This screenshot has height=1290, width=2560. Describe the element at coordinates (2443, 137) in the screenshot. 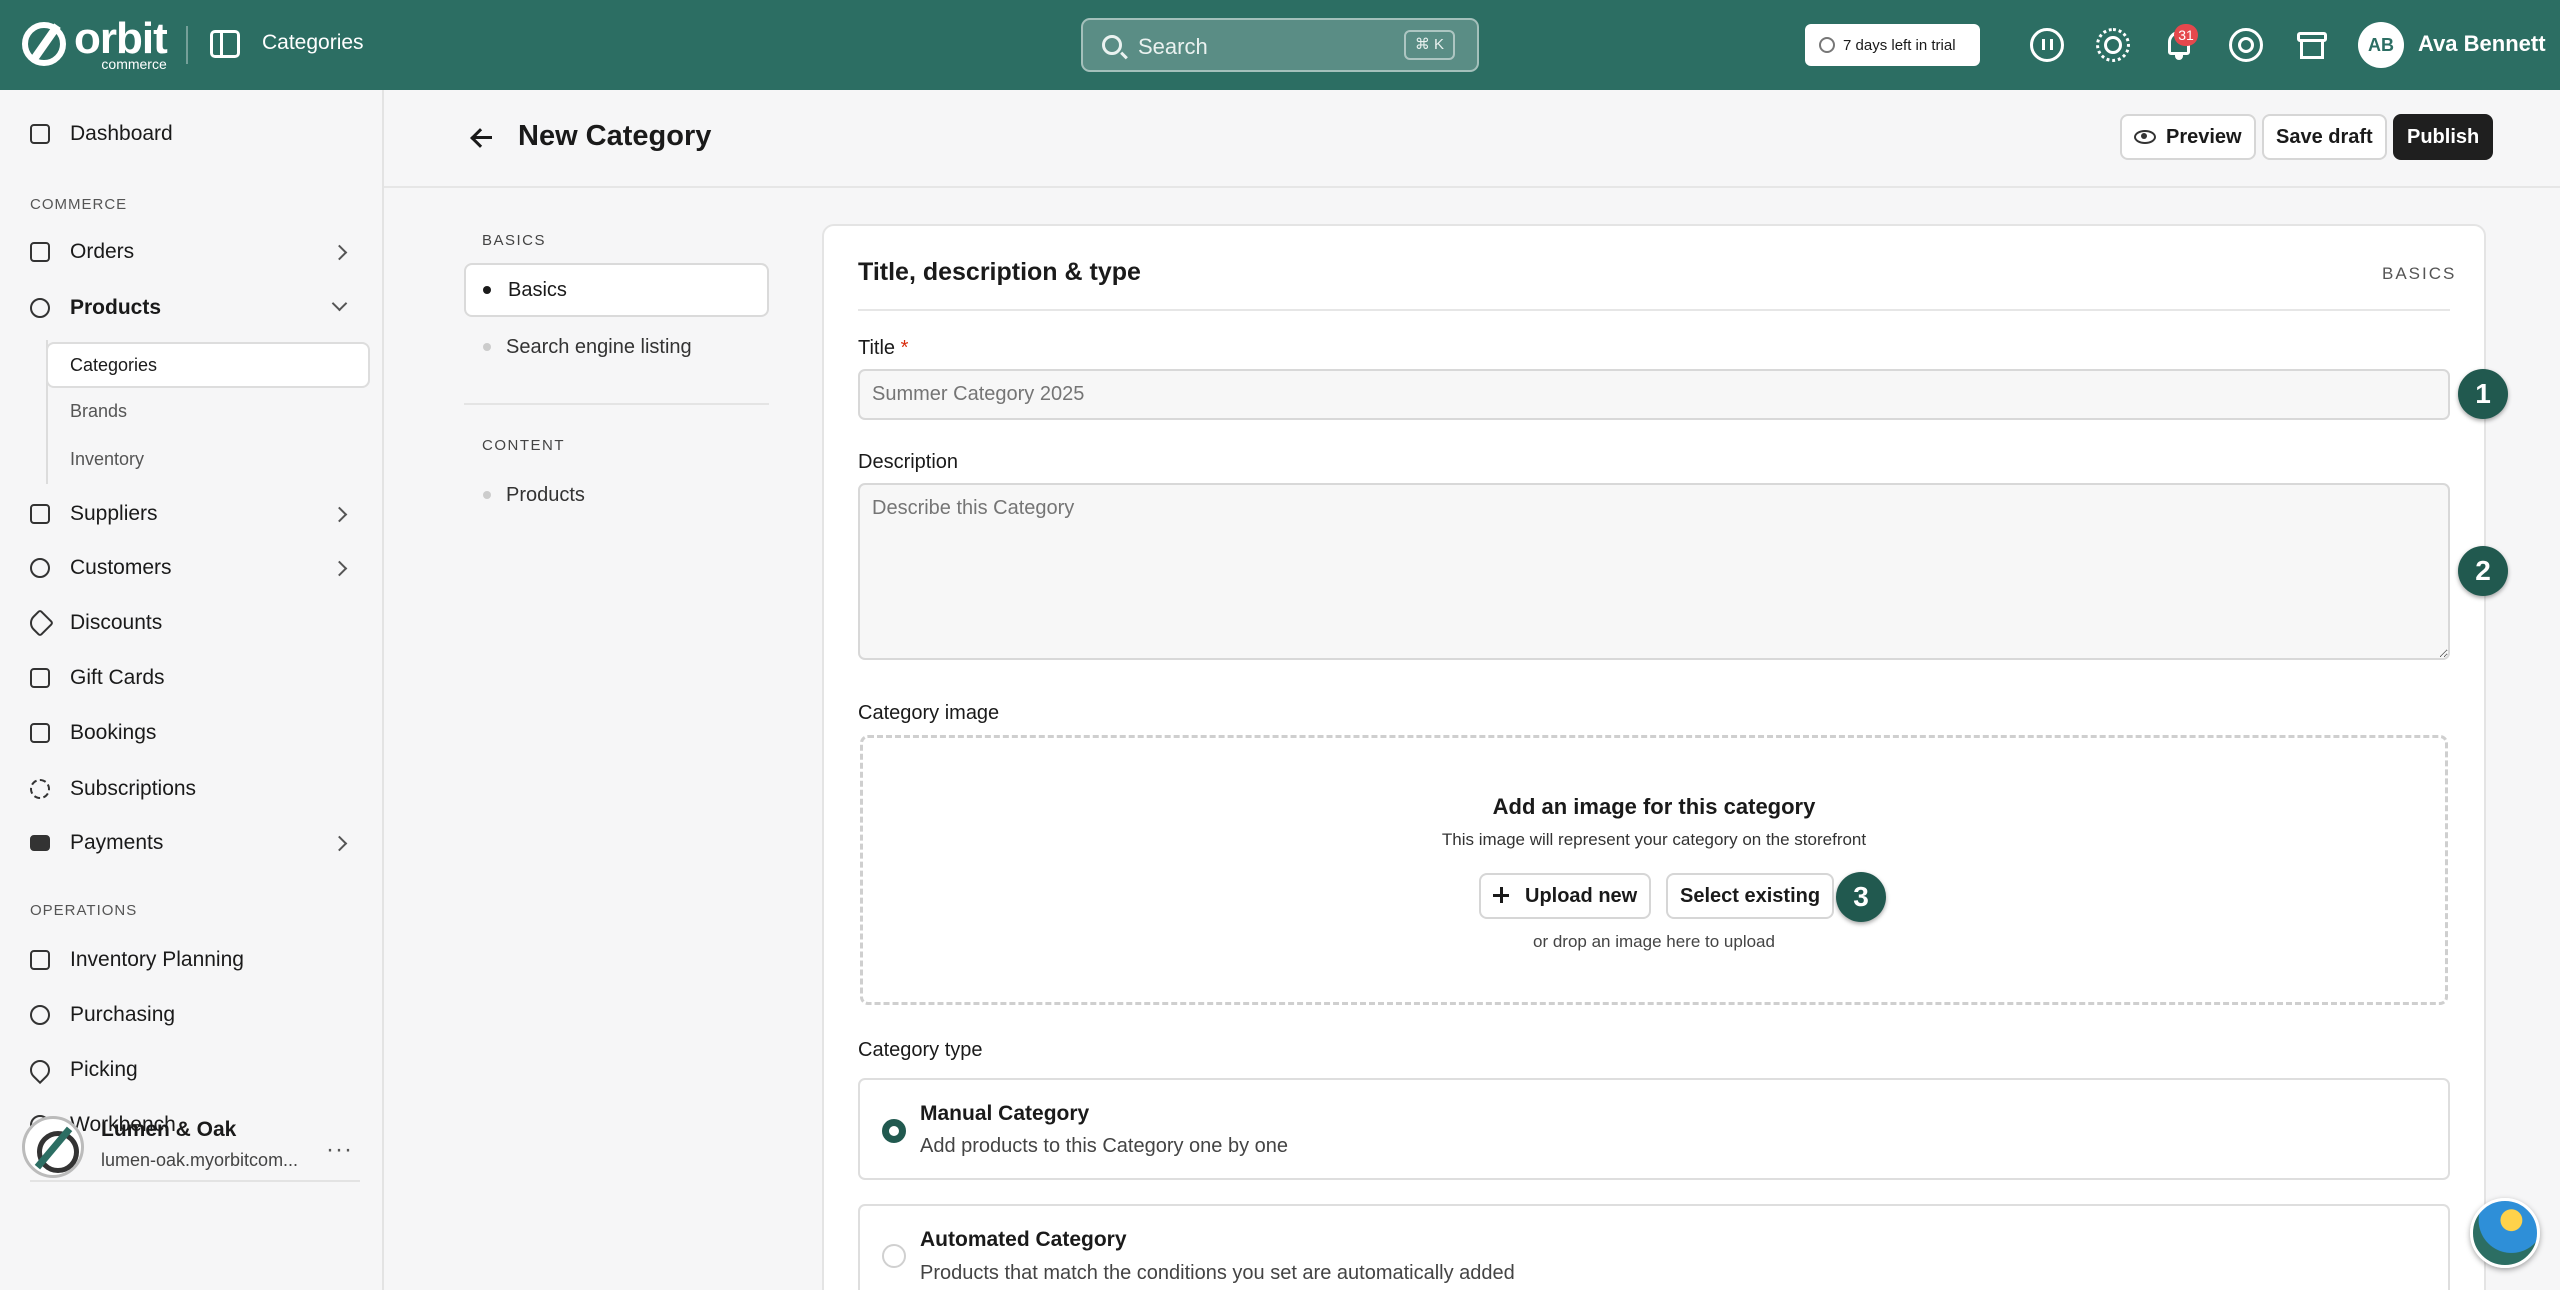

I see `publish-button: Publish` at that location.